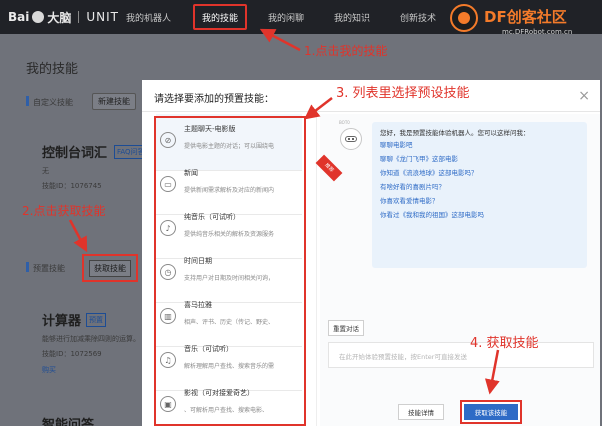  I want to click on skill-name: 主题聊天-电影版, so click(210, 129).